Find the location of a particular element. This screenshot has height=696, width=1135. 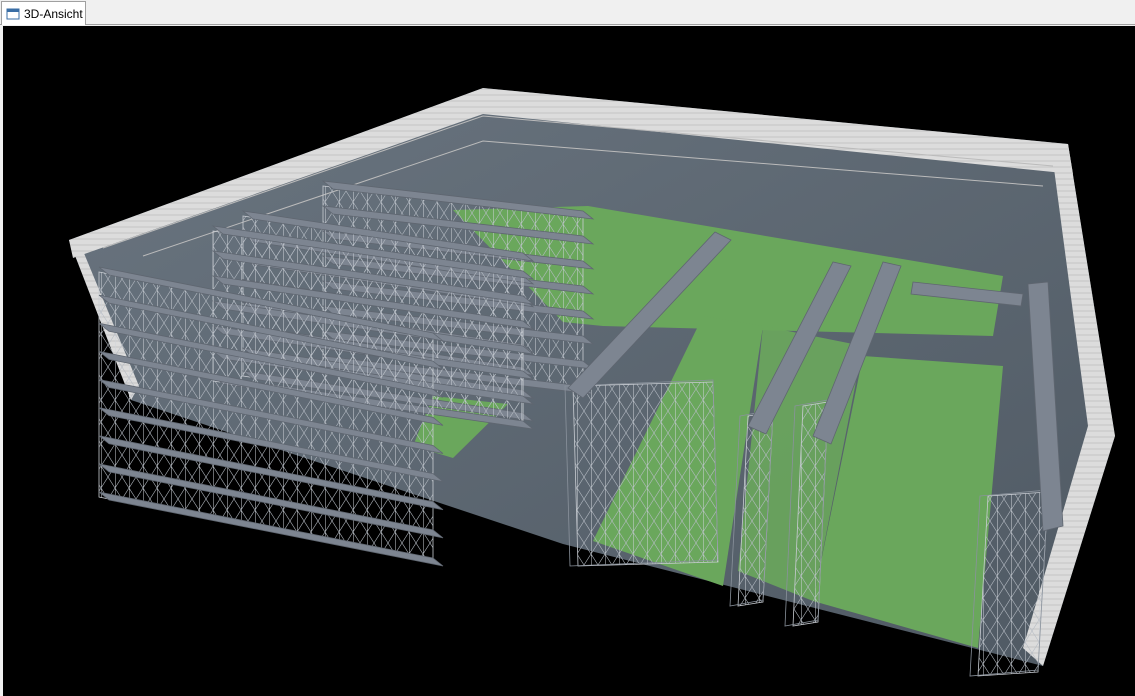

tab-bar: 3D-Ansicht is located at coordinates (567, 12).